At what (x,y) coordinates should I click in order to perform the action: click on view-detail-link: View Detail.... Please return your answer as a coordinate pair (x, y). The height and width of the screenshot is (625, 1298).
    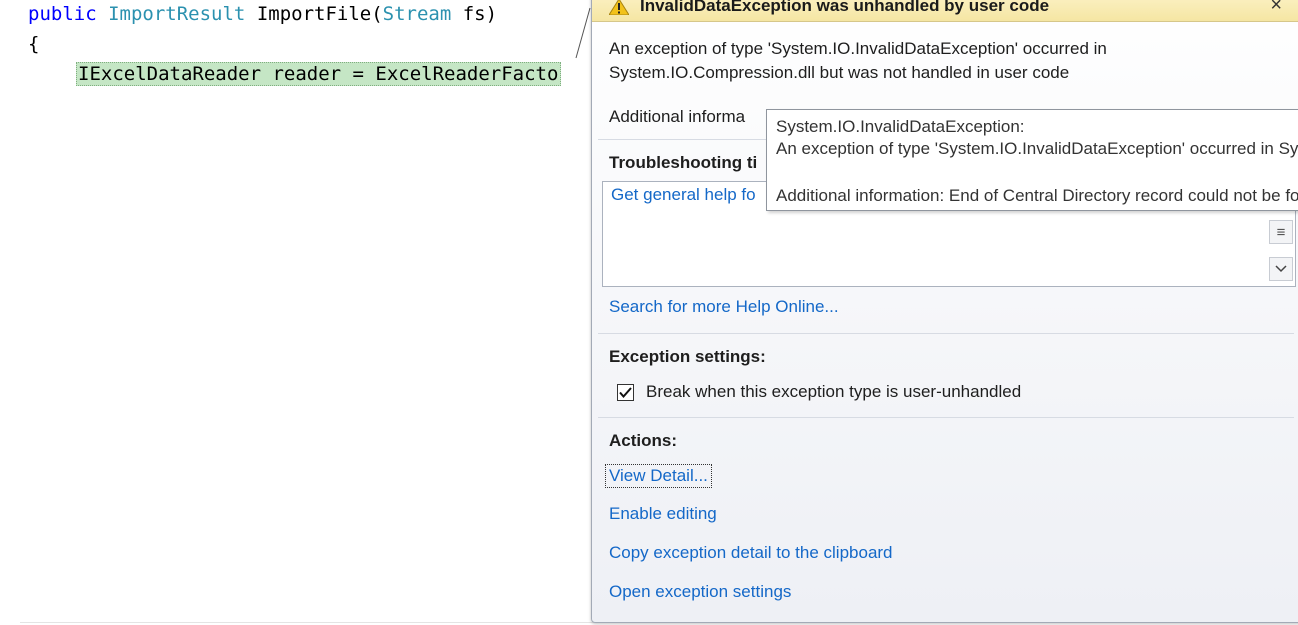
    Looking at the image, I should click on (658, 476).